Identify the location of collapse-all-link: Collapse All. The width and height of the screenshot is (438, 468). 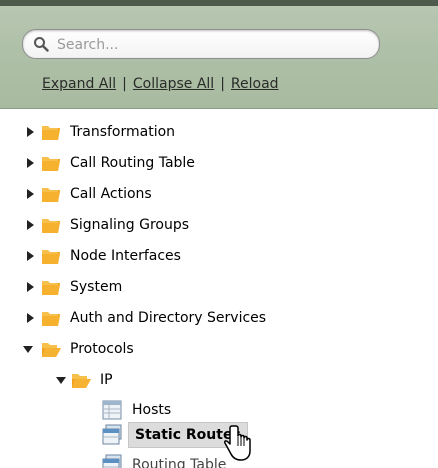
(173, 84).